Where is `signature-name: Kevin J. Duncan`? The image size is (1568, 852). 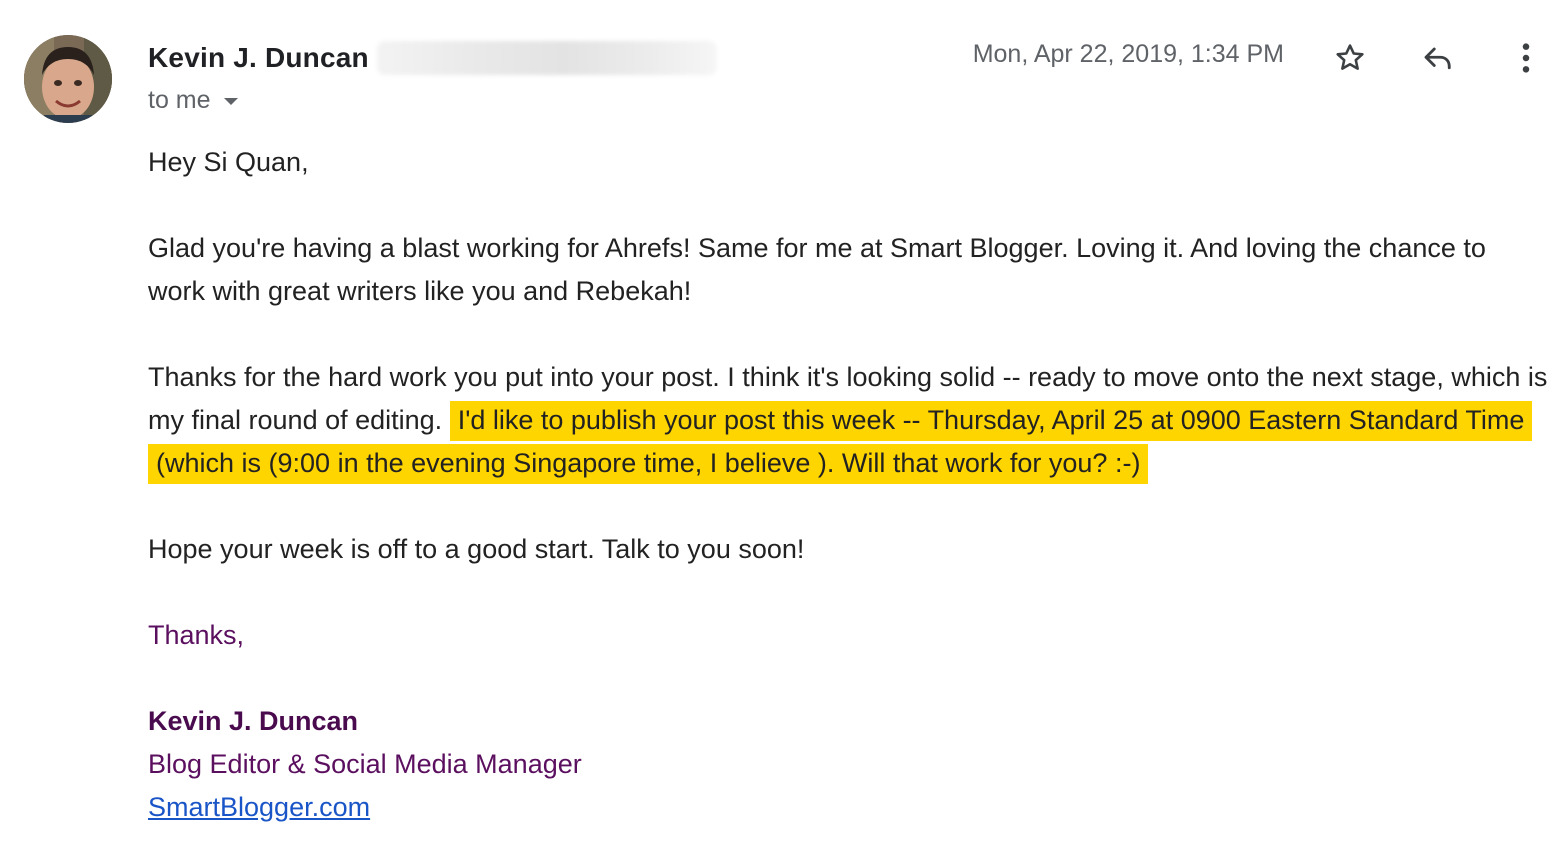 signature-name: Kevin J. Duncan is located at coordinates (253, 721).